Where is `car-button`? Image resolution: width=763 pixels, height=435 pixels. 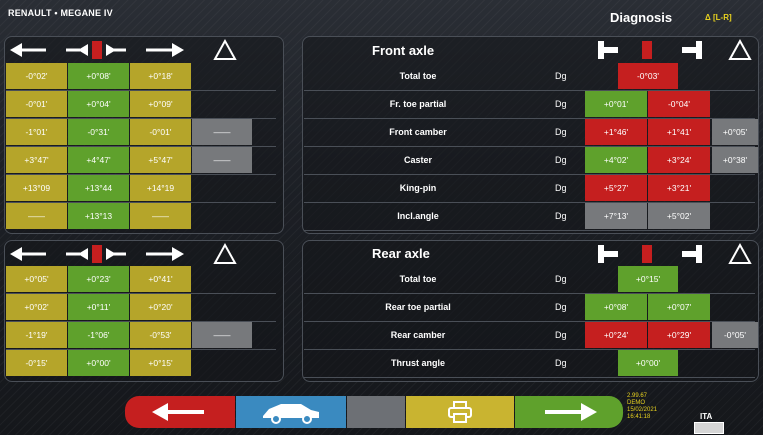 car-button is located at coordinates (291, 412).